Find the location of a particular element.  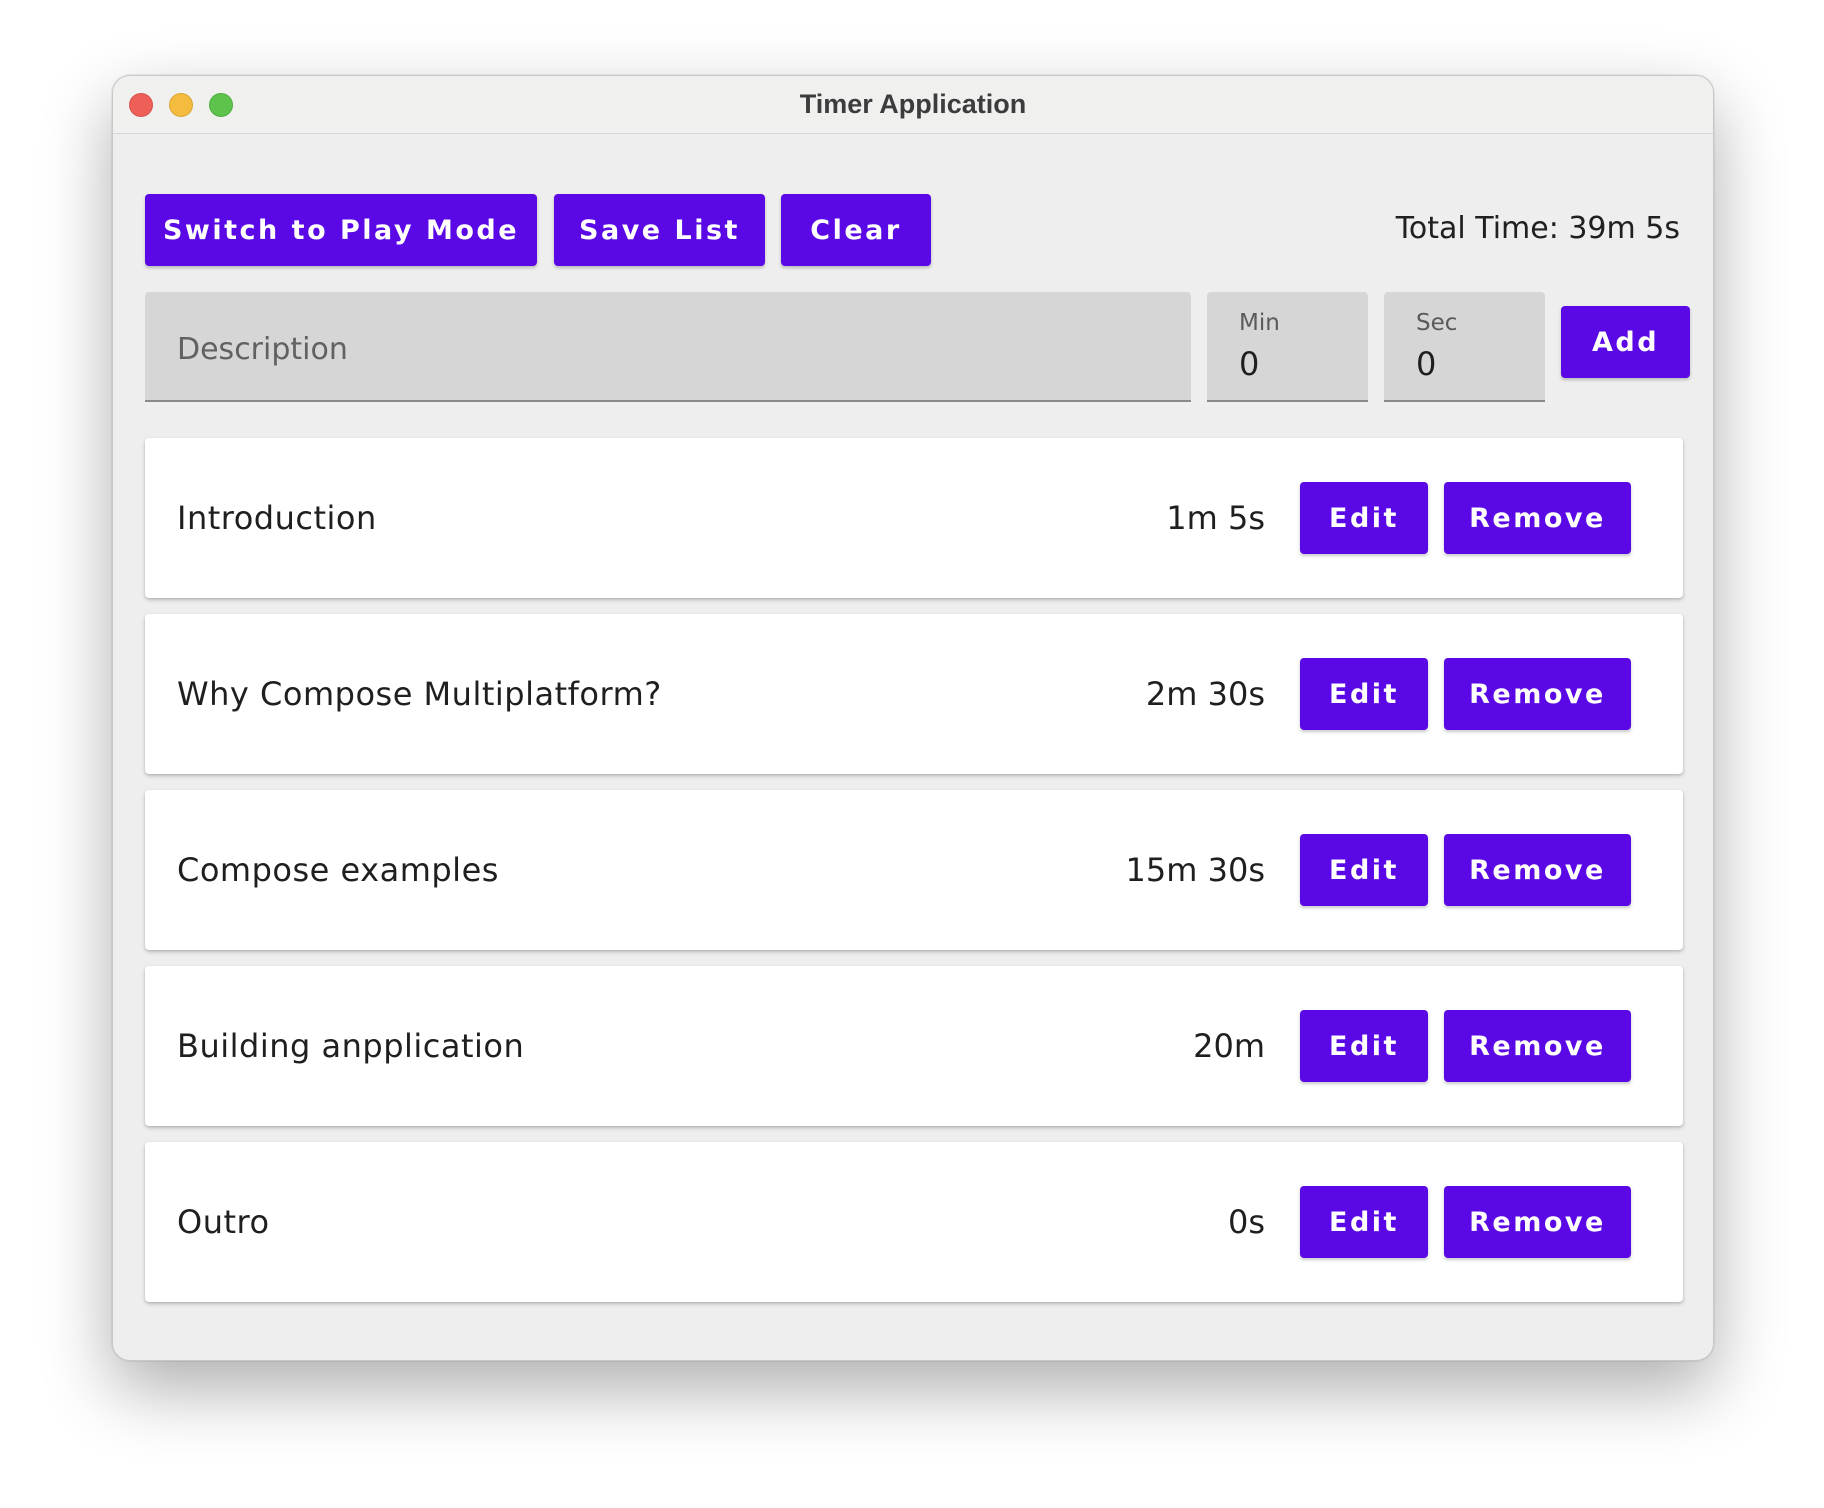

list-item: Introduction 1m 5s Edit Remove is located at coordinates (914, 518).